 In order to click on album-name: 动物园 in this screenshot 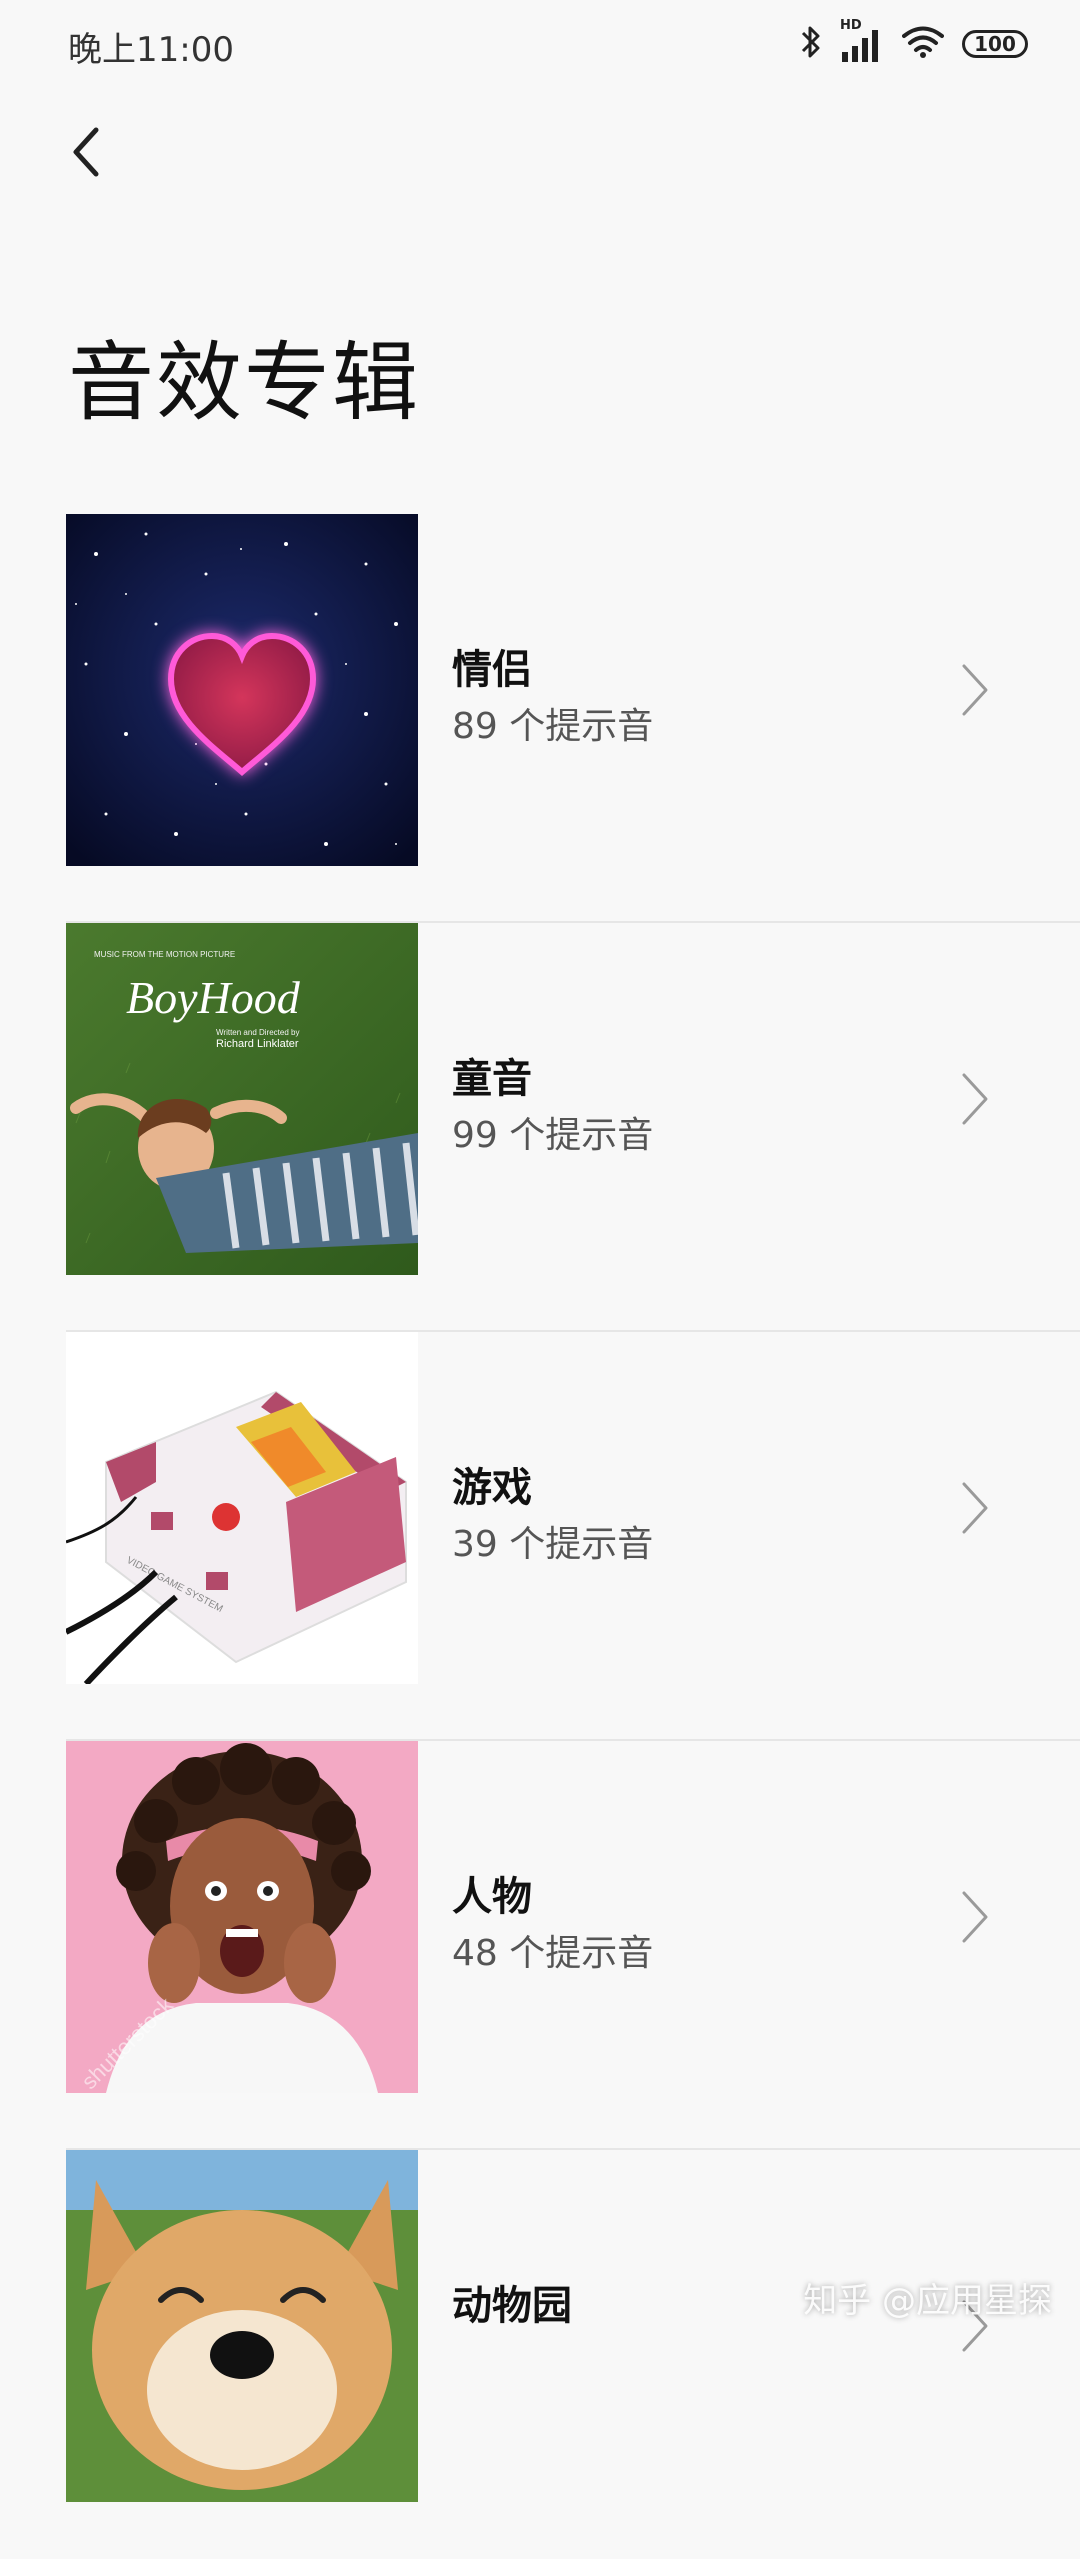, I will do `click(512, 2306)`.